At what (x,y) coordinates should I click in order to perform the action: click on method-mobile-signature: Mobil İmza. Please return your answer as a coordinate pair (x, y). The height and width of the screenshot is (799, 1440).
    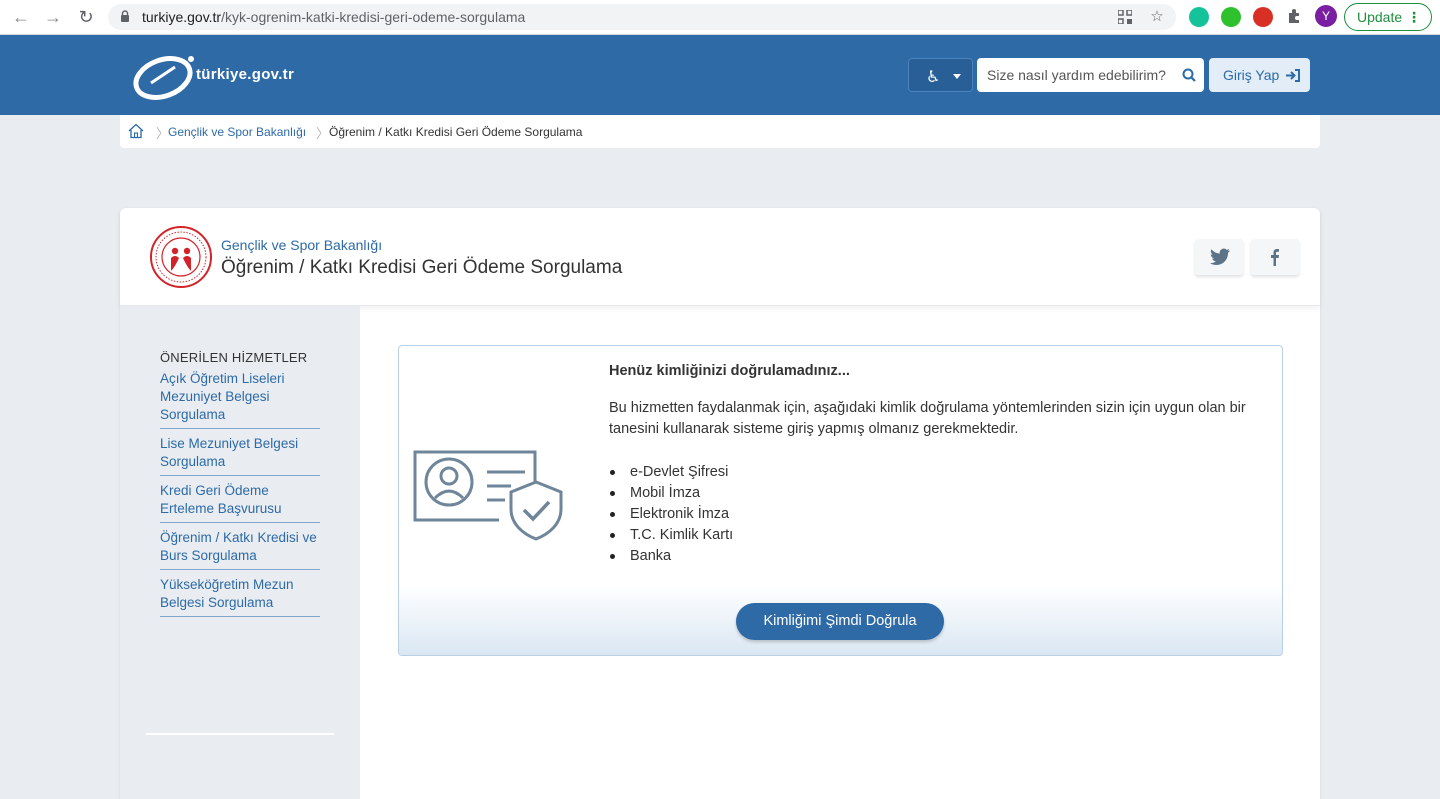
    Looking at the image, I should click on (671, 493).